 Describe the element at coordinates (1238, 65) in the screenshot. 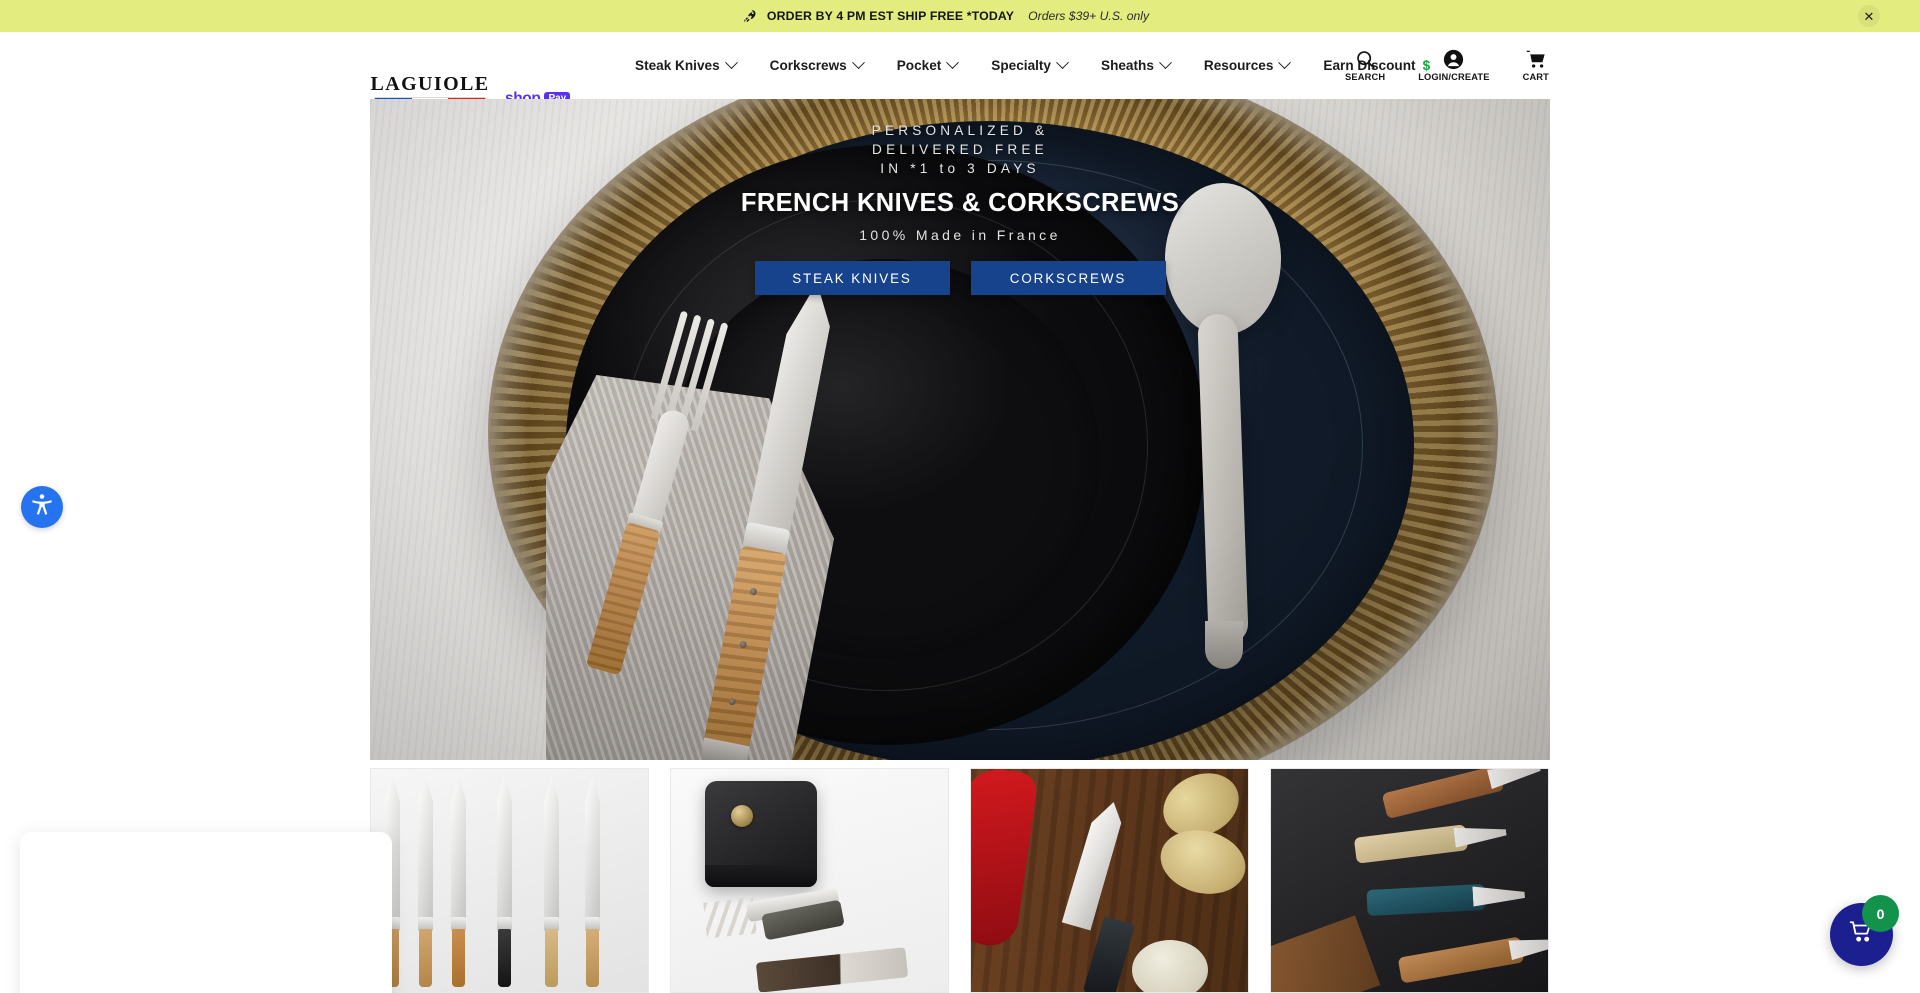

I see `nav-label: Resources` at that location.